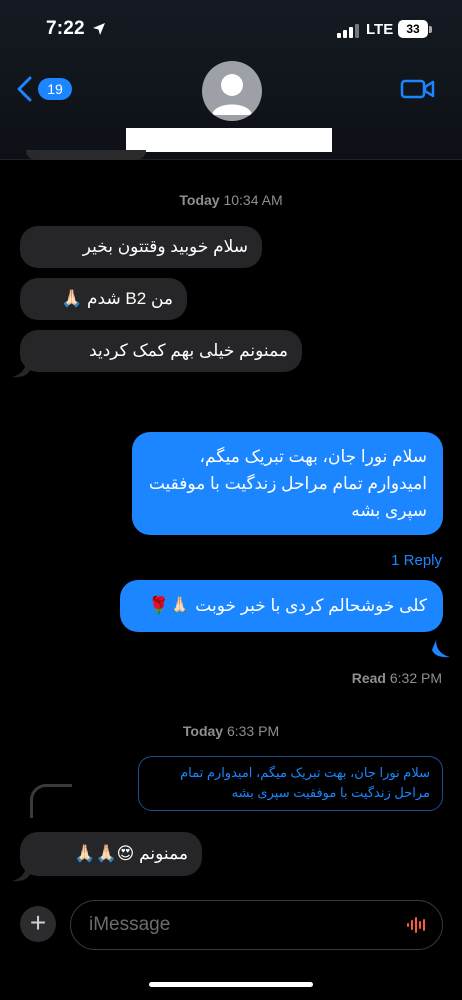  I want to click on unread-count-badge: 19, so click(55, 89).